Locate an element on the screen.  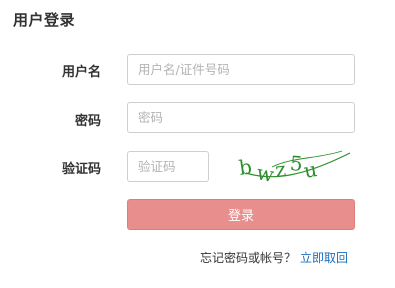
captcha-char: u is located at coordinates (312, 170).